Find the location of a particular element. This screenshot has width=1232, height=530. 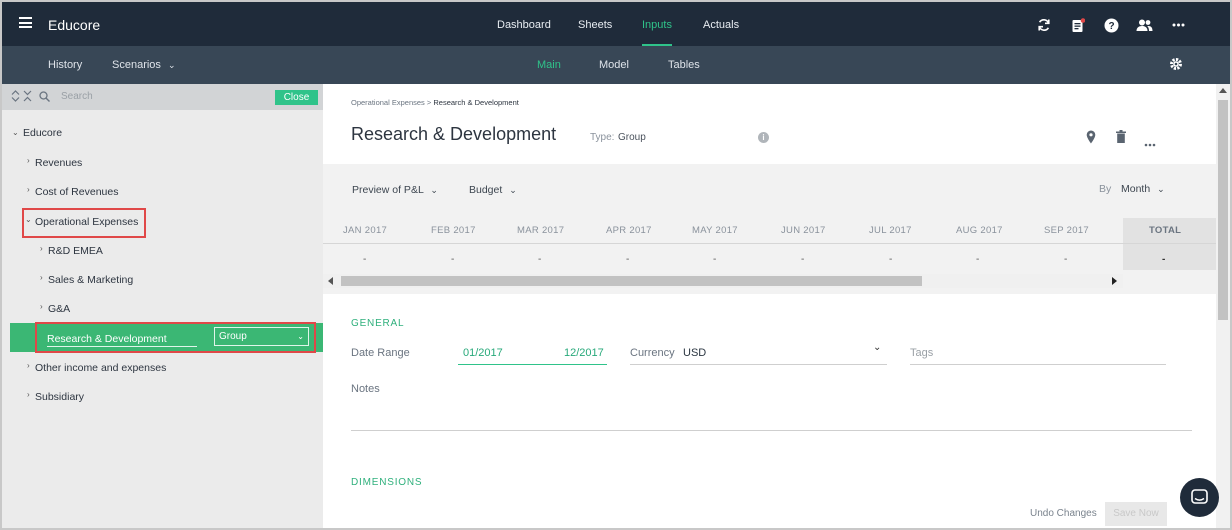

horizontal-scrollbar is located at coordinates (723, 281).